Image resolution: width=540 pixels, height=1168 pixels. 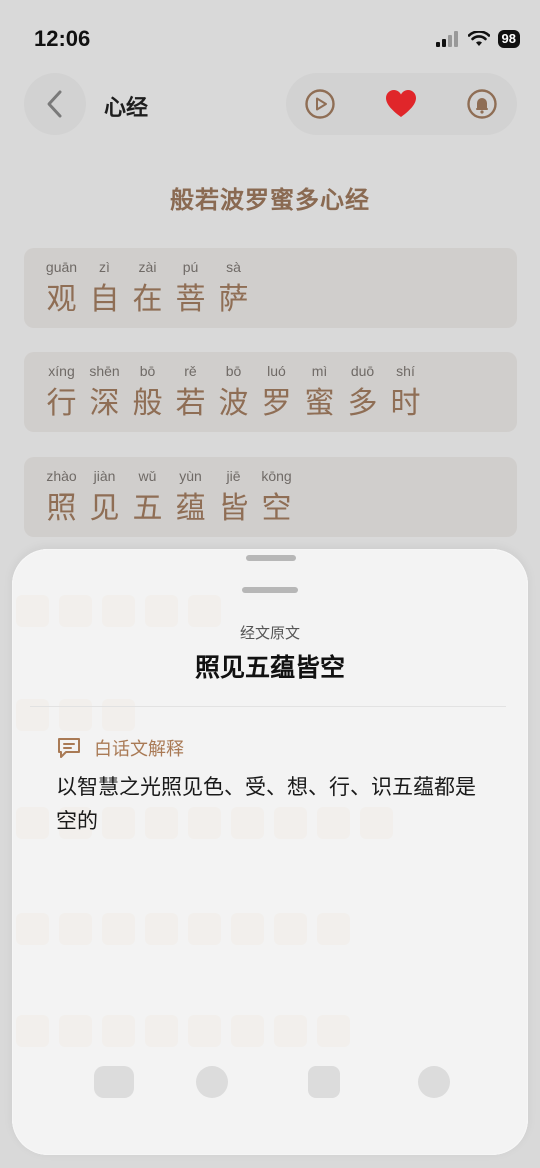 What do you see at coordinates (276, 371) in the screenshot?
I see `pinyin: luó` at bounding box center [276, 371].